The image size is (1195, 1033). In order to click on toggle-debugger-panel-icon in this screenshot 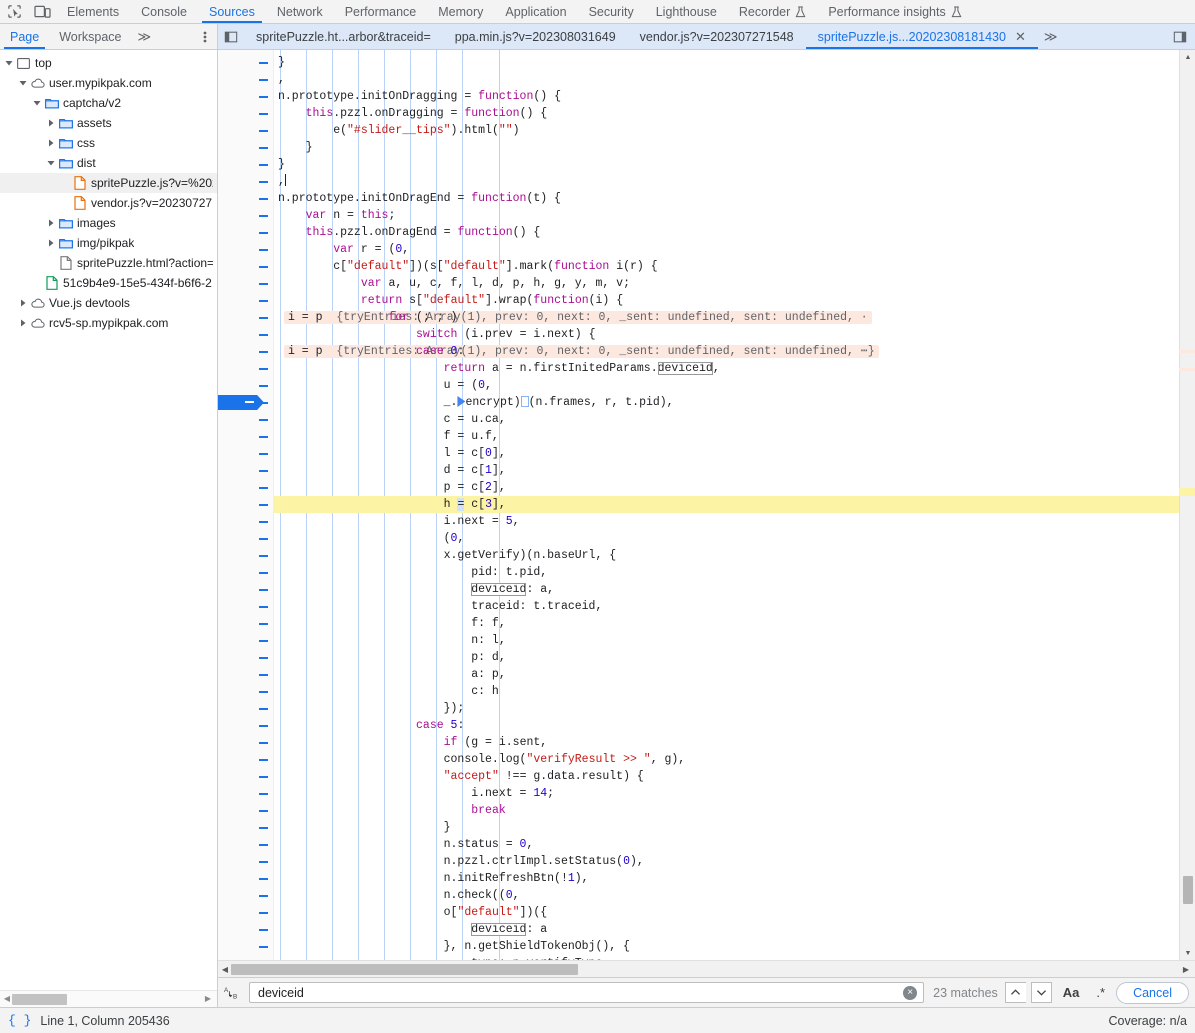, I will do `click(1180, 36)`.